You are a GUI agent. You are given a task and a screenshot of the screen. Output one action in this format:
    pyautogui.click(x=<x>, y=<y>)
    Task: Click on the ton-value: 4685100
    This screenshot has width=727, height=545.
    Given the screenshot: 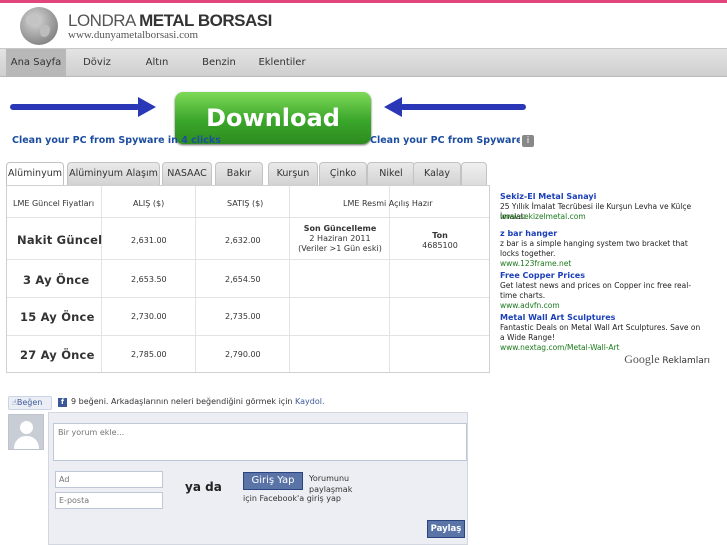 What is the action you would take?
    pyautogui.click(x=440, y=245)
    